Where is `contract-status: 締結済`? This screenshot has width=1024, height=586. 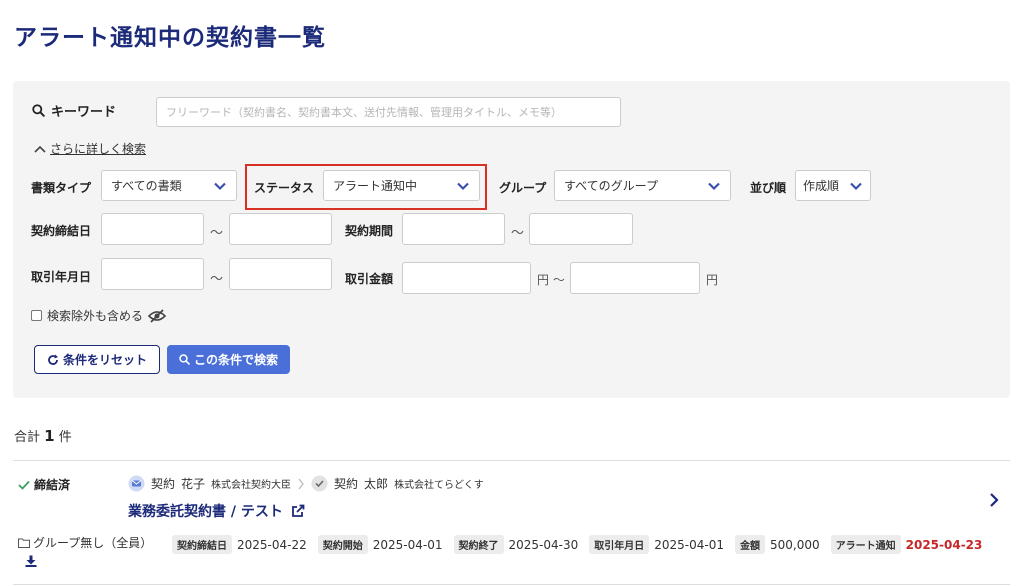 contract-status: 締結済 is located at coordinates (44, 484).